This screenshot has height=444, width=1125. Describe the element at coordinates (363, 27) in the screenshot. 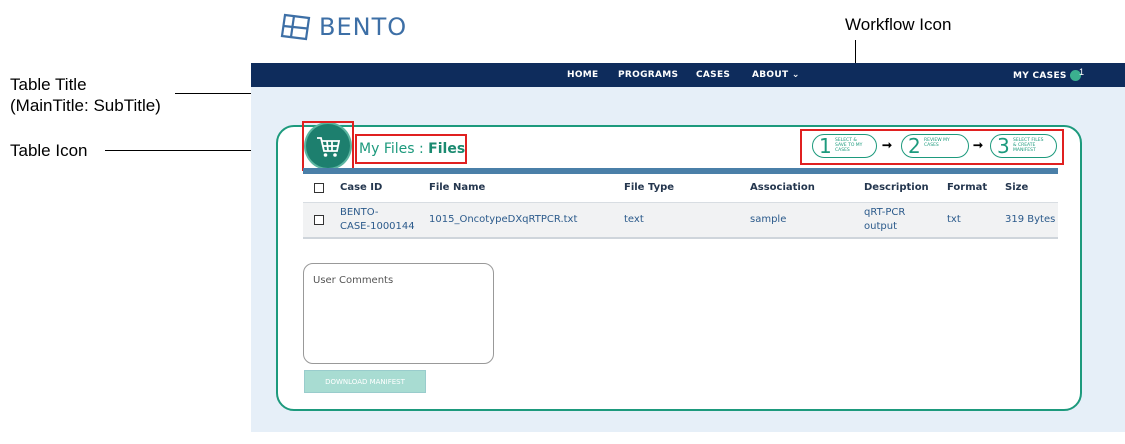

I see `logo-text: BENTO` at that location.